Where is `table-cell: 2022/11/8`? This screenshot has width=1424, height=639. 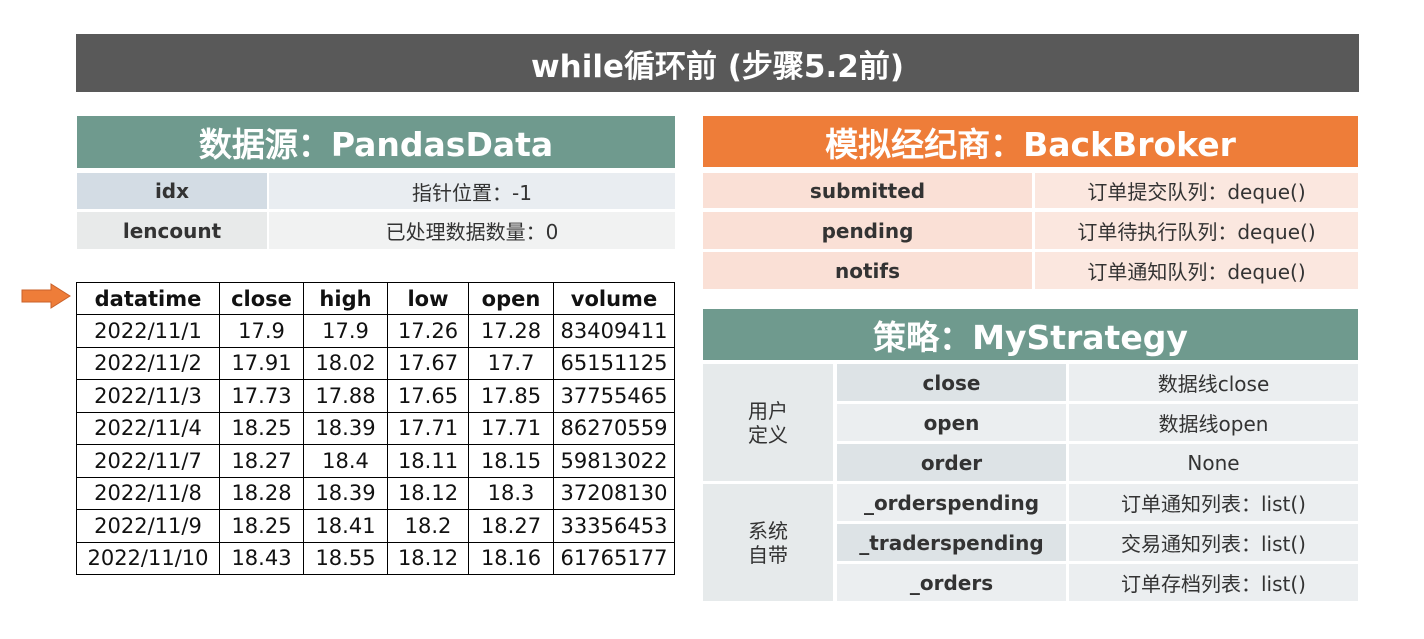 table-cell: 2022/11/8 is located at coordinates (148, 493).